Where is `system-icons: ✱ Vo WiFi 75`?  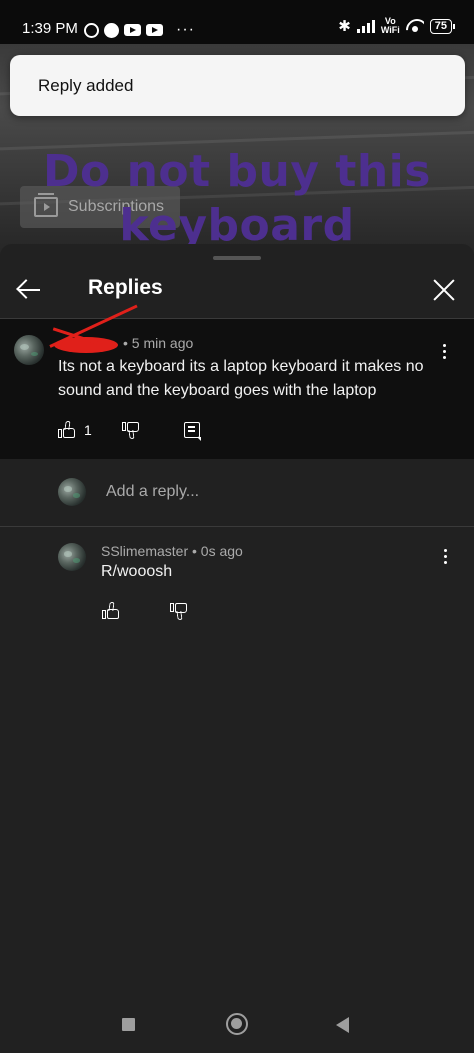
system-icons: ✱ Vo WiFi 75 is located at coordinates (397, 26).